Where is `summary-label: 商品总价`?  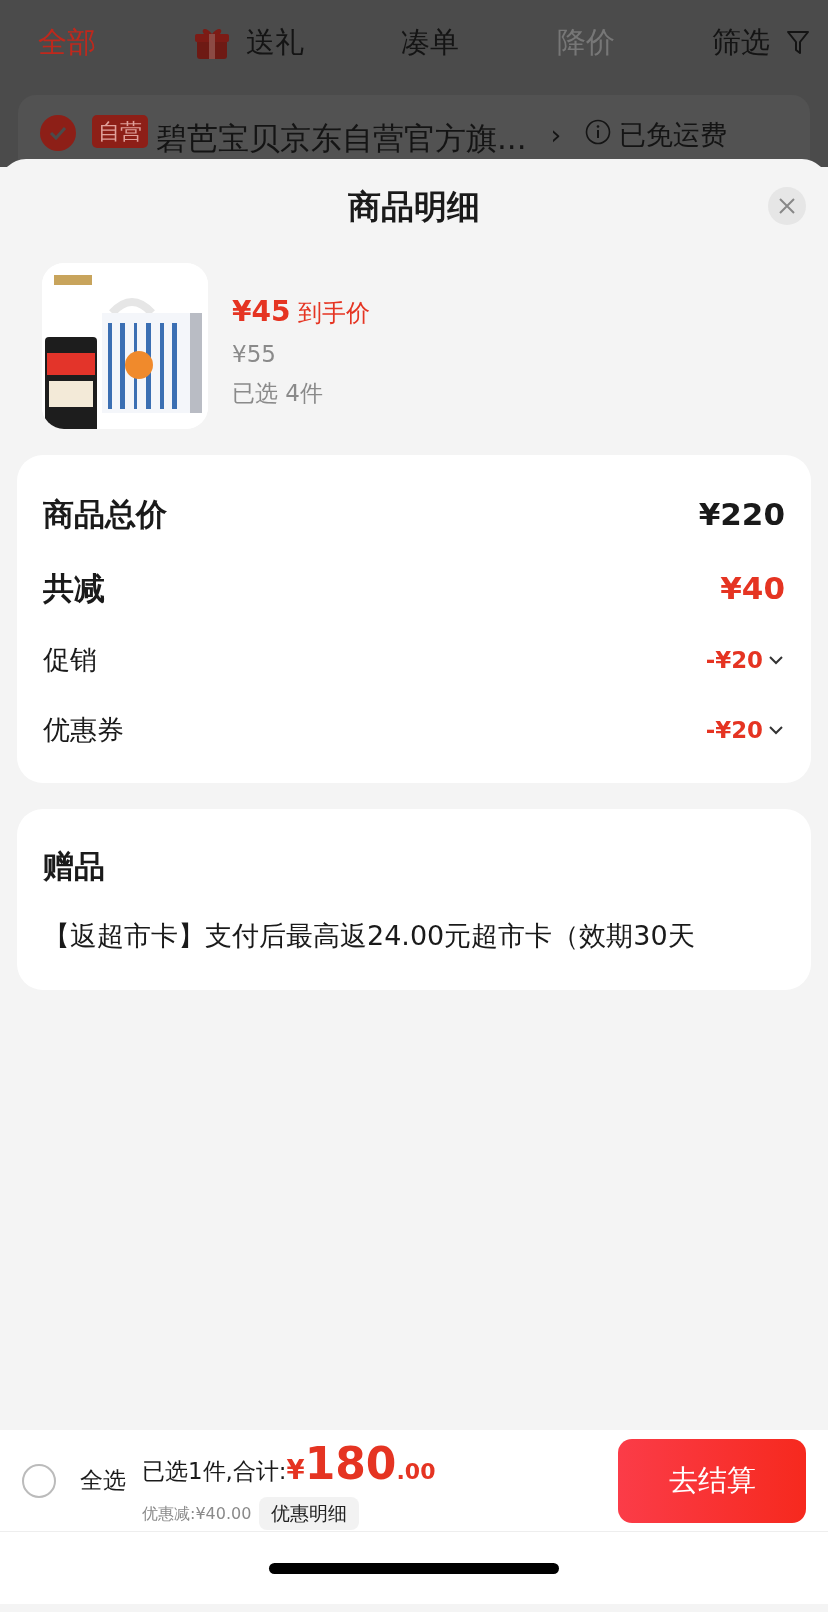 summary-label: 商品总价 is located at coordinates (105, 514).